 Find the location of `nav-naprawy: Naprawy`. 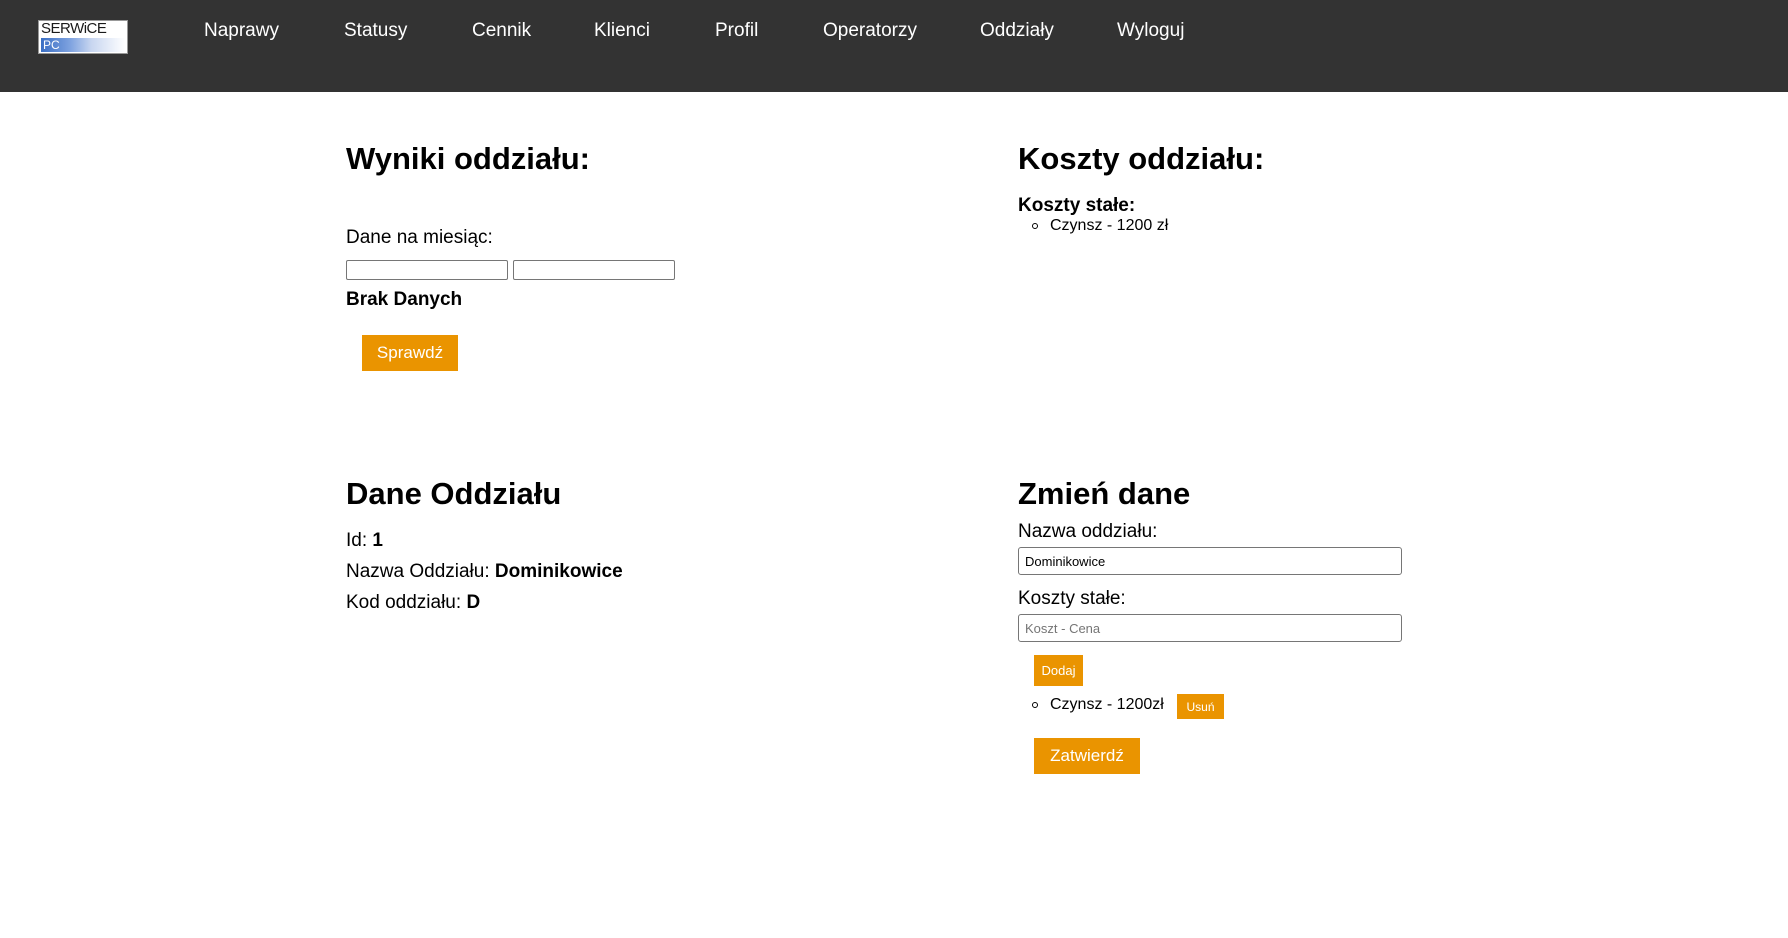

nav-naprawy: Naprawy is located at coordinates (241, 31).